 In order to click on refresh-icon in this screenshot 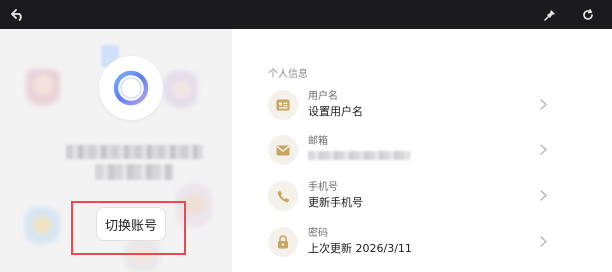, I will do `click(588, 14)`.